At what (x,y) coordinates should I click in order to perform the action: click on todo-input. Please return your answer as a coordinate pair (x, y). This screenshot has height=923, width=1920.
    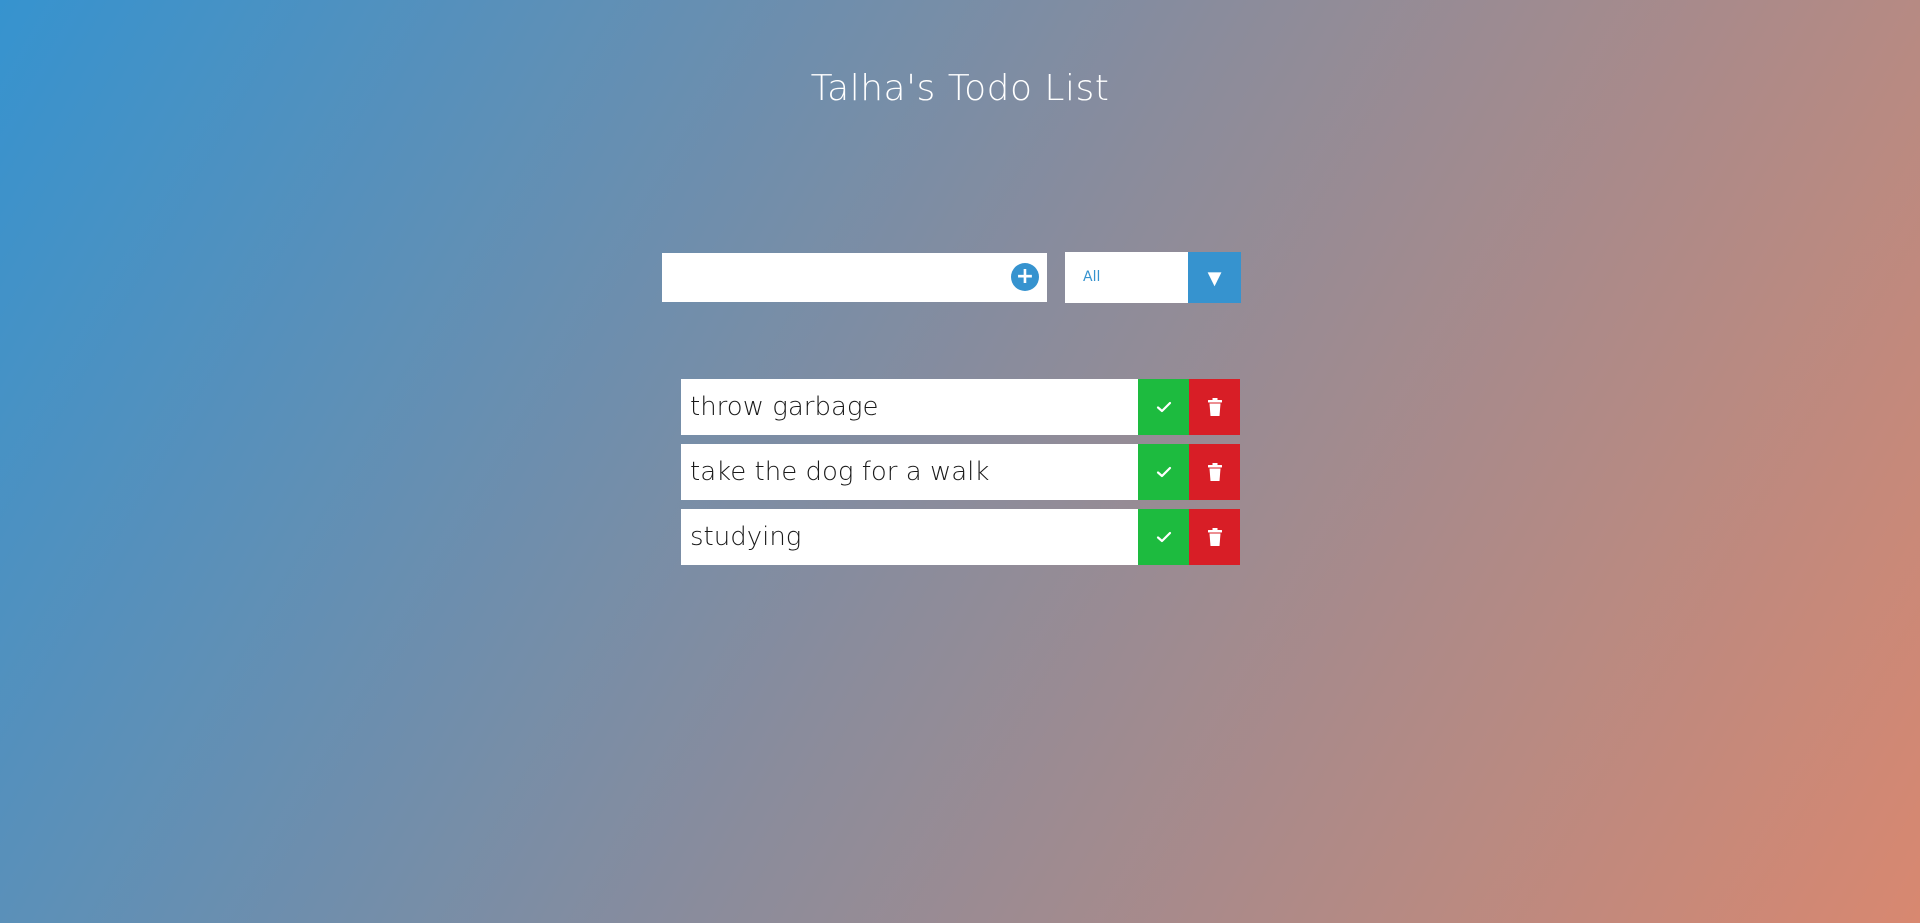
    Looking at the image, I should click on (827, 277).